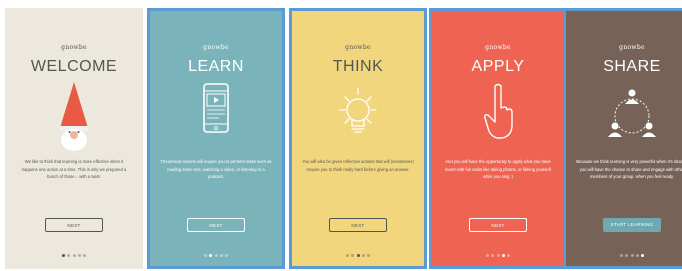 Image resolution: width=682 pixels, height=271 pixels. Describe the element at coordinates (216, 116) in the screenshot. I see `phone-icon` at that location.